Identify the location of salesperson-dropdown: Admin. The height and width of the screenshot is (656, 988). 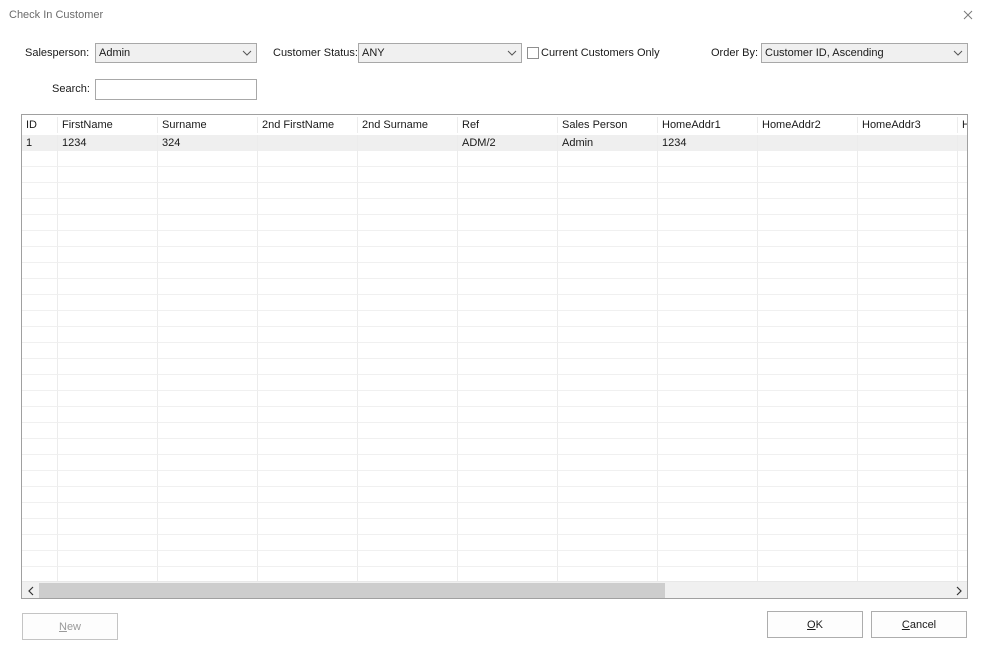
(176, 53).